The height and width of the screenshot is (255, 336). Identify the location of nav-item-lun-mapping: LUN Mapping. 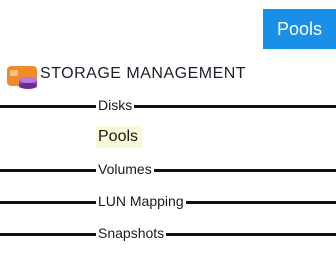
(168, 202).